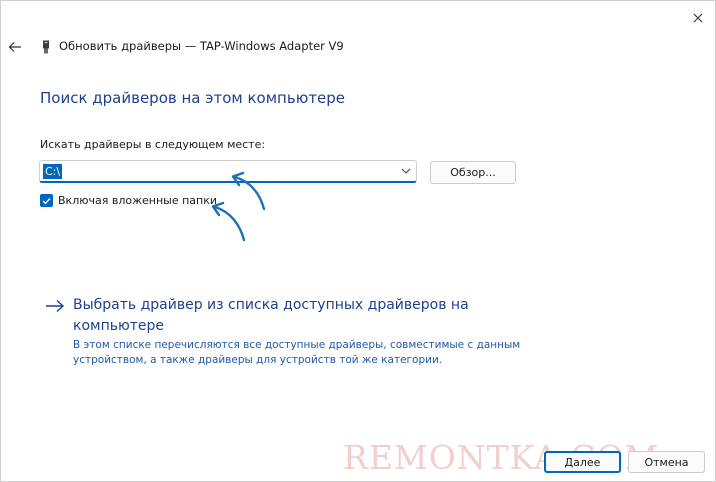 Image resolution: width=716 pixels, height=482 pixels. Describe the element at coordinates (53, 171) in the screenshot. I see `path-value: C:\` at that location.